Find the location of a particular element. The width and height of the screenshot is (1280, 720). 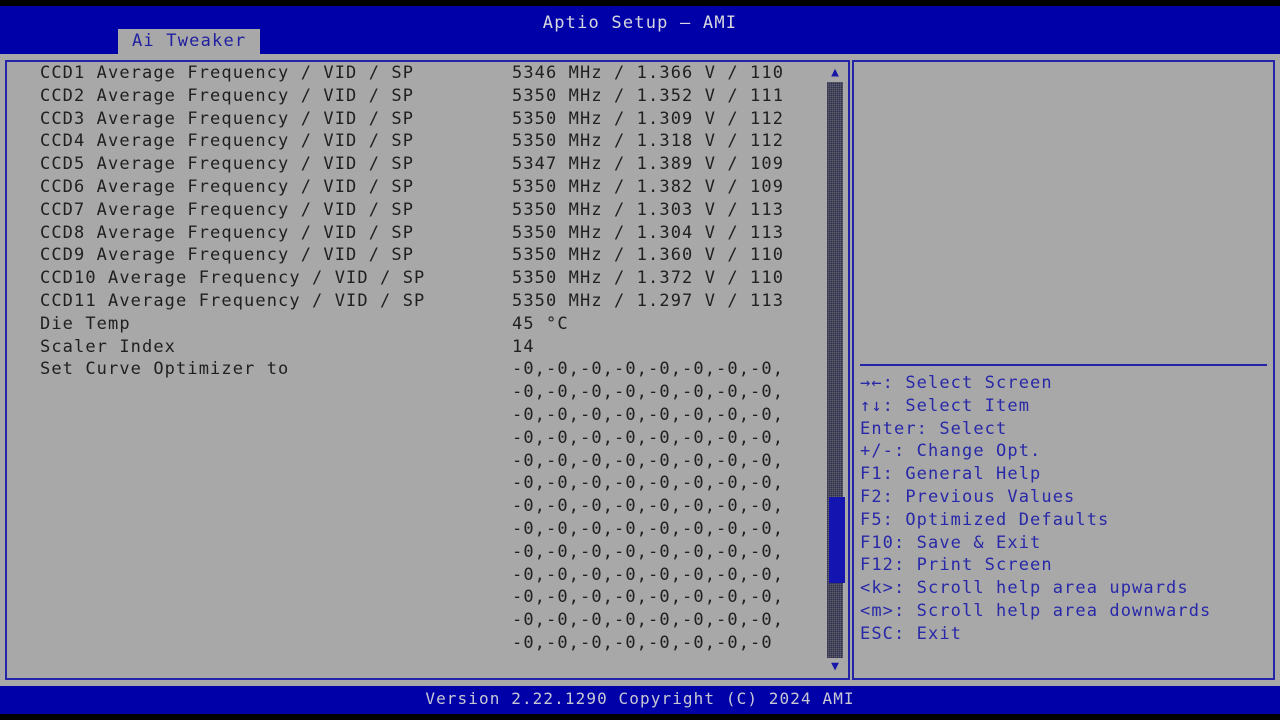

help-key-item: <m>: Scroll help area downwards is located at coordinates (1036, 610).